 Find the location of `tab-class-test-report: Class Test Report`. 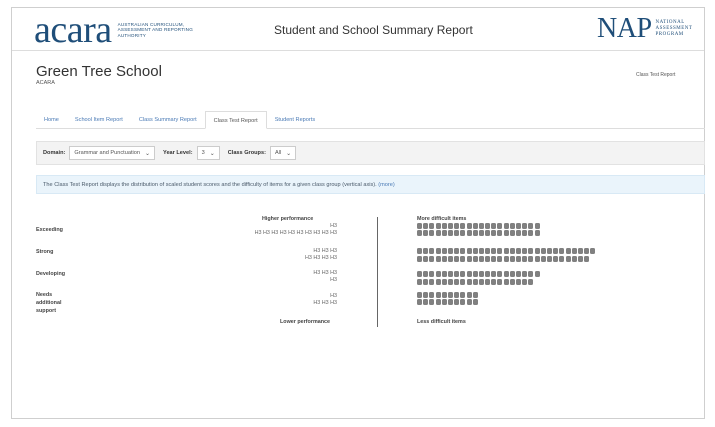

tab-class-test-report: Class Test Report is located at coordinates (235, 120).